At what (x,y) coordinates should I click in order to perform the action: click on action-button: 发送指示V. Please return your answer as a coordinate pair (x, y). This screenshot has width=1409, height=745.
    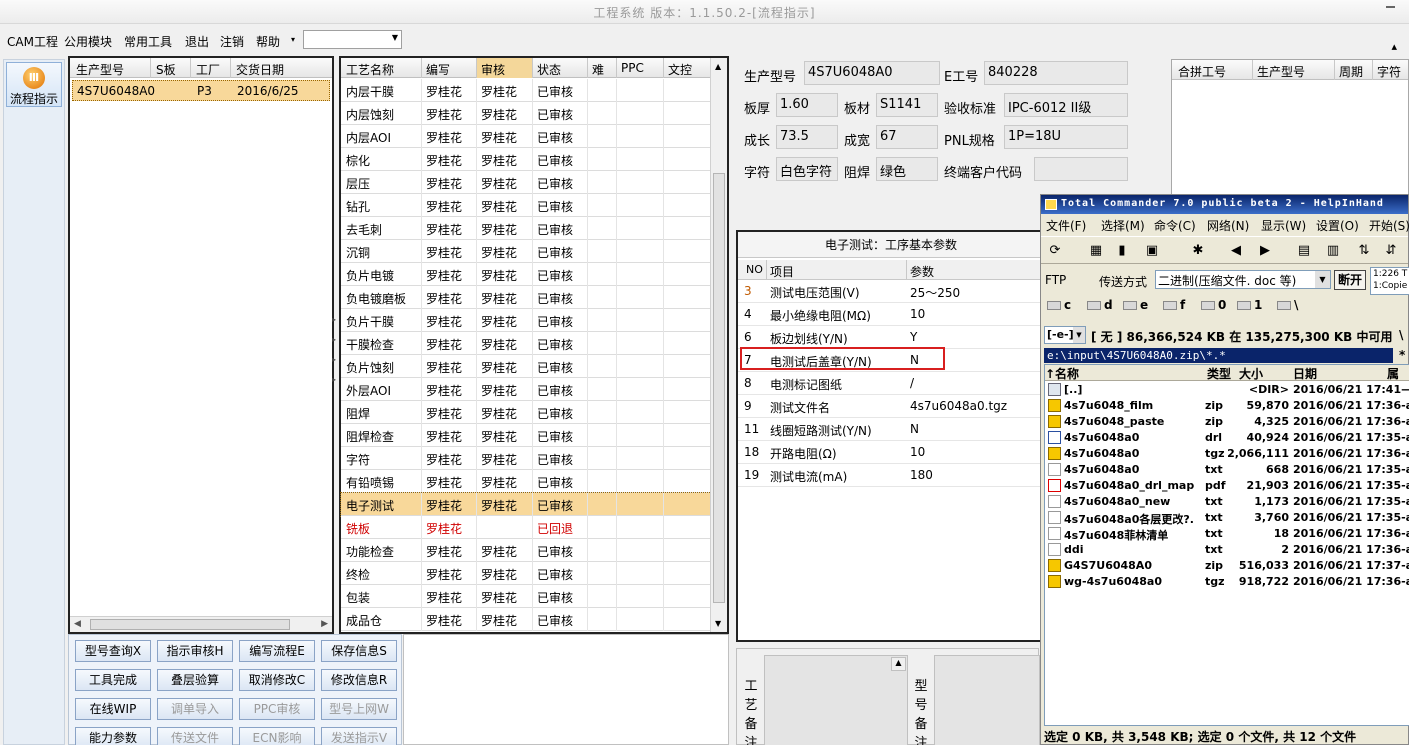
    Looking at the image, I should click on (359, 736).